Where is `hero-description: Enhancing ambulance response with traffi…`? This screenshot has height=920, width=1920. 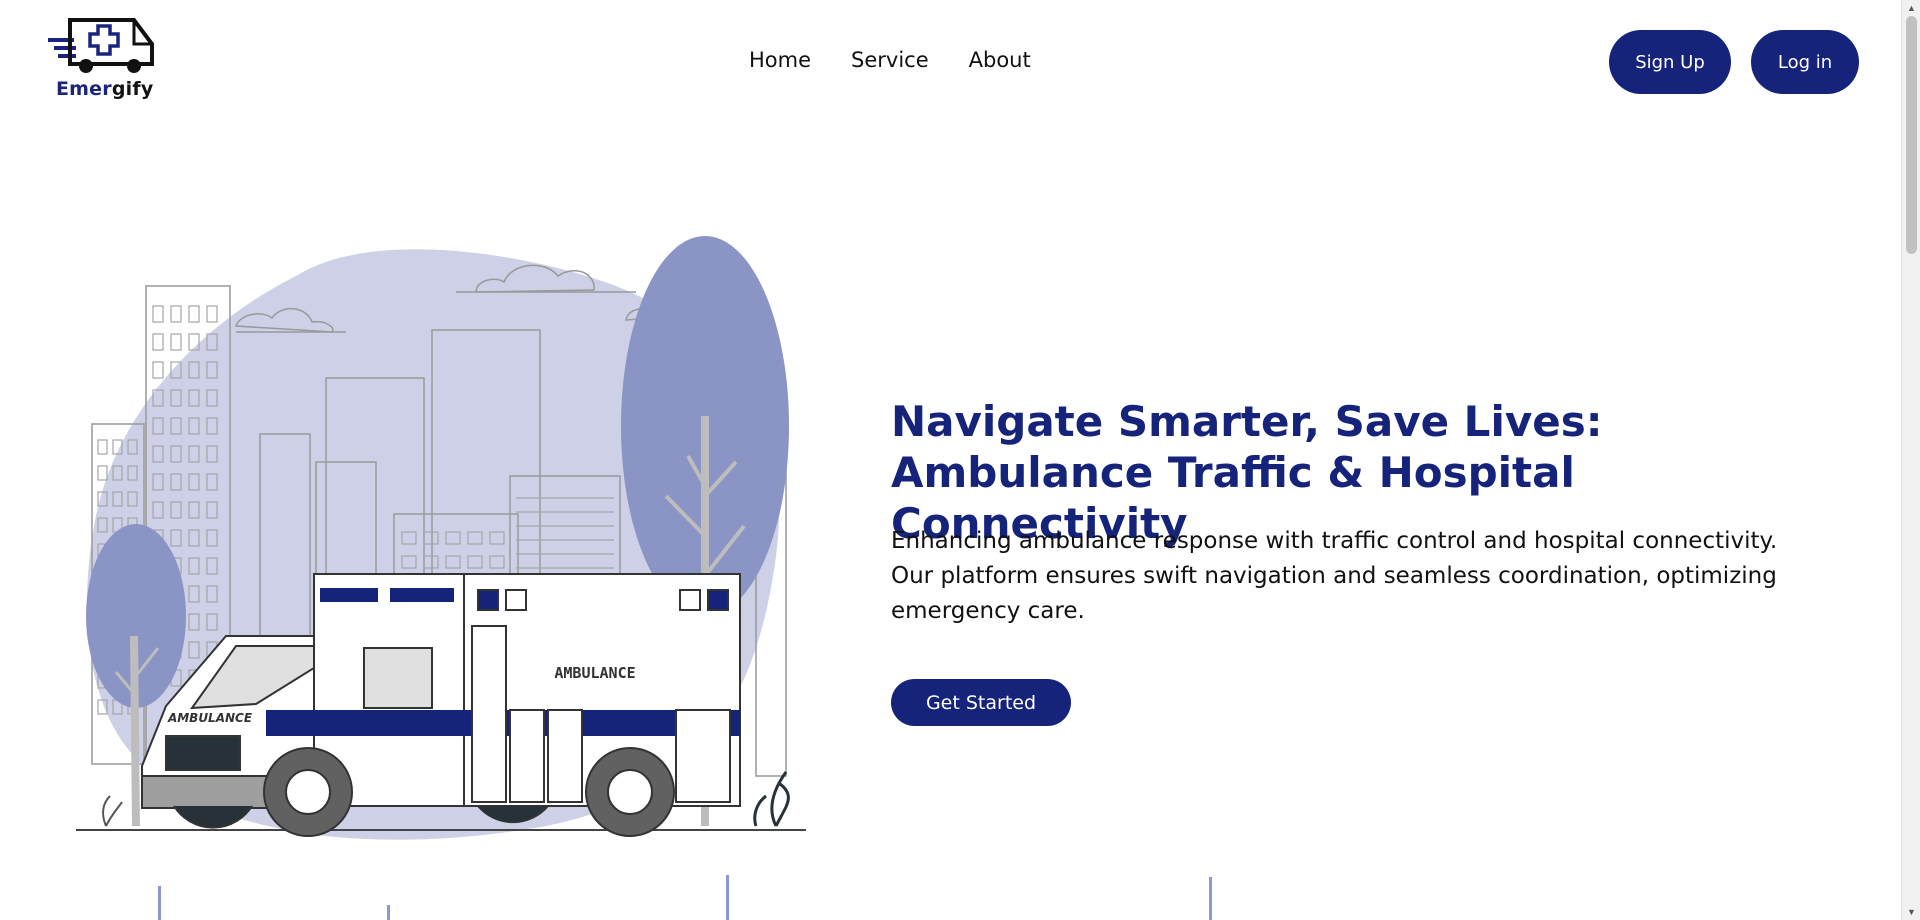
hero-description: Enhancing ambulance response with traffi… is located at coordinates (1334, 576).